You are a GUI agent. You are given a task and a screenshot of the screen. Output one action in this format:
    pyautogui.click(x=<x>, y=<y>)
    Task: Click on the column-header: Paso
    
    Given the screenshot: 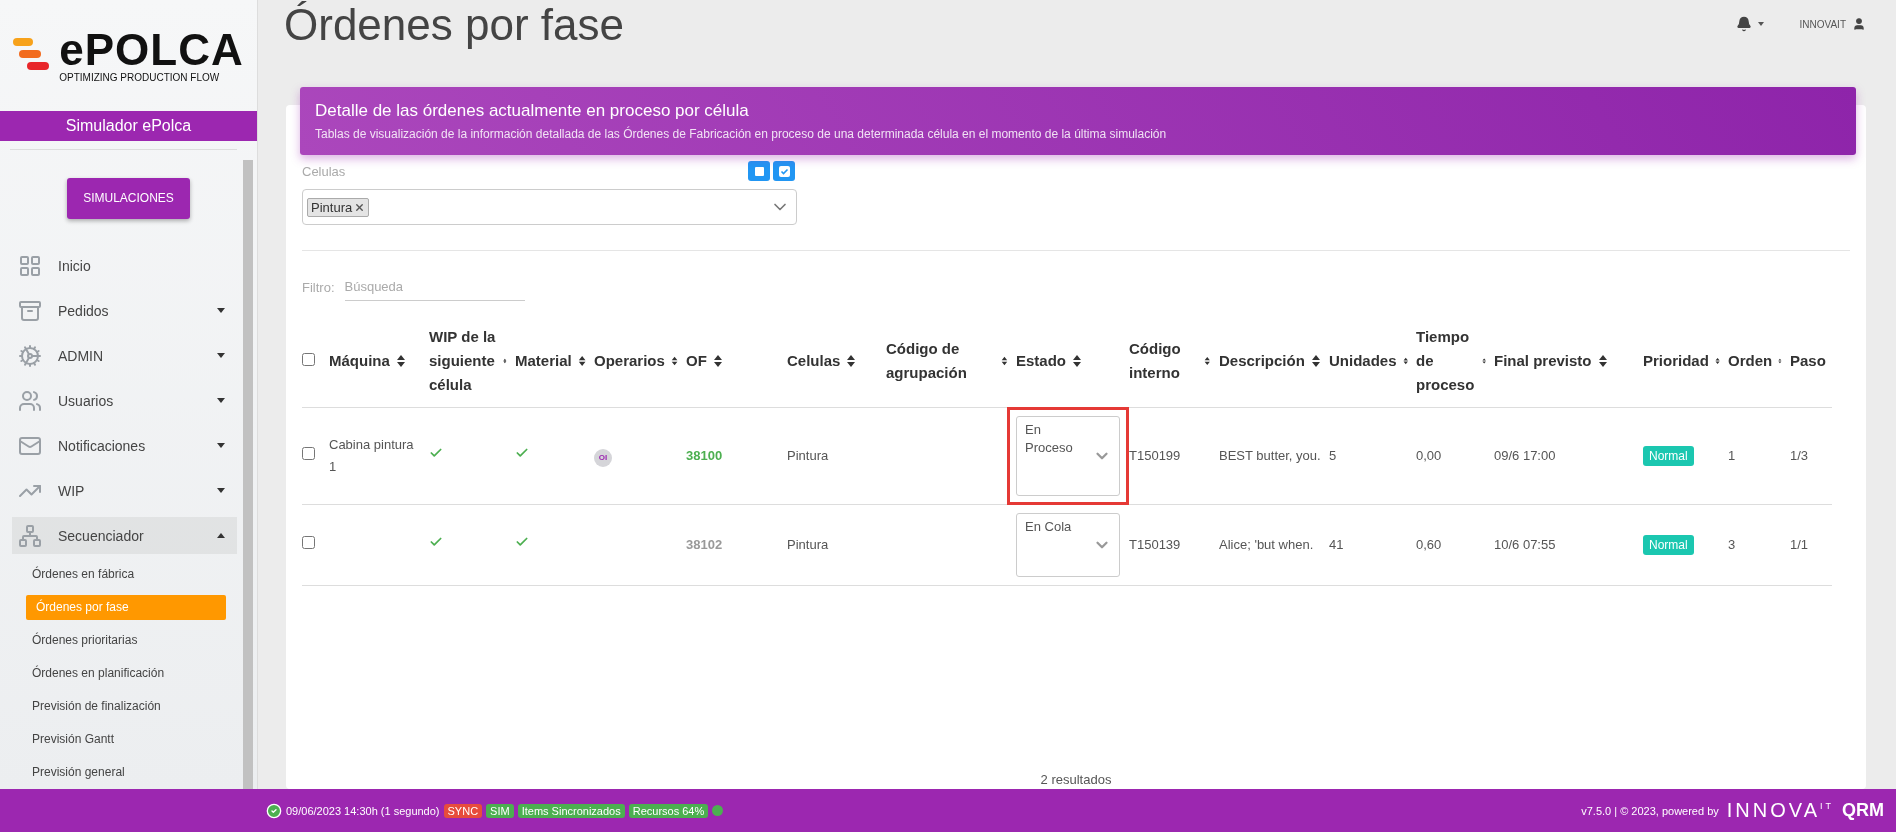 What is the action you would take?
    pyautogui.click(x=1808, y=361)
    